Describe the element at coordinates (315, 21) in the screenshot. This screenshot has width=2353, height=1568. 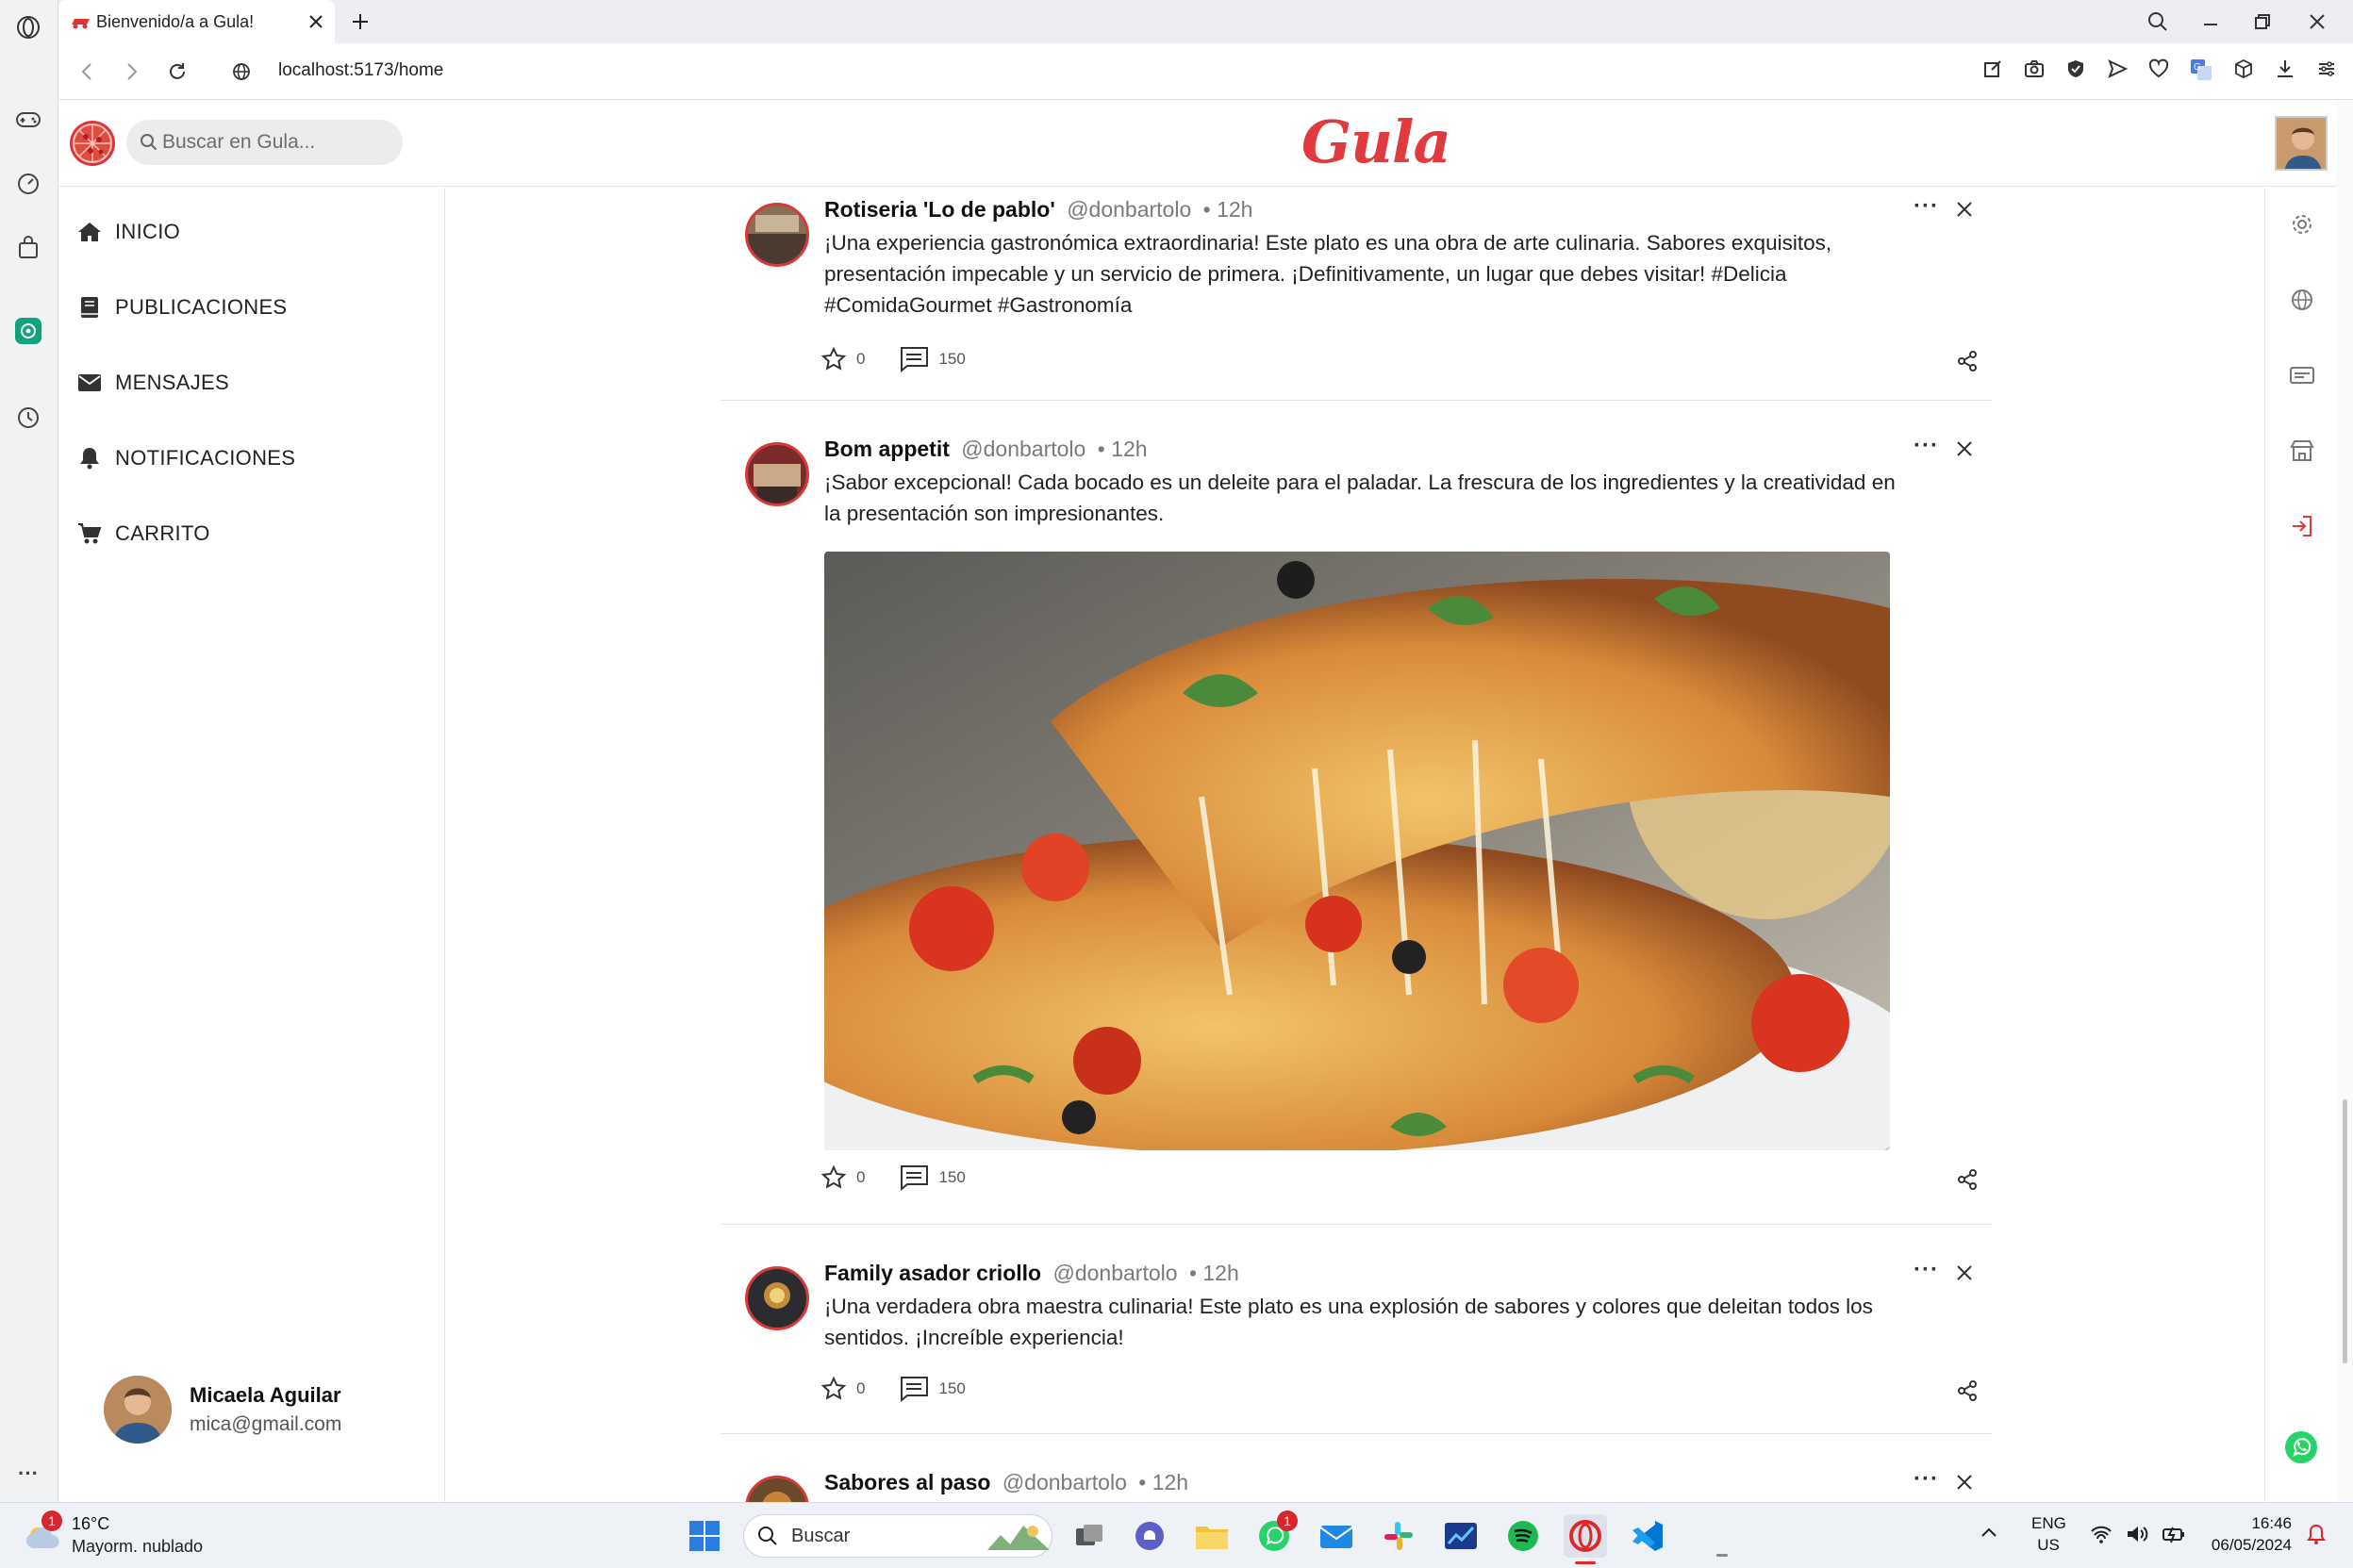
I see `tab-close-icon` at that location.